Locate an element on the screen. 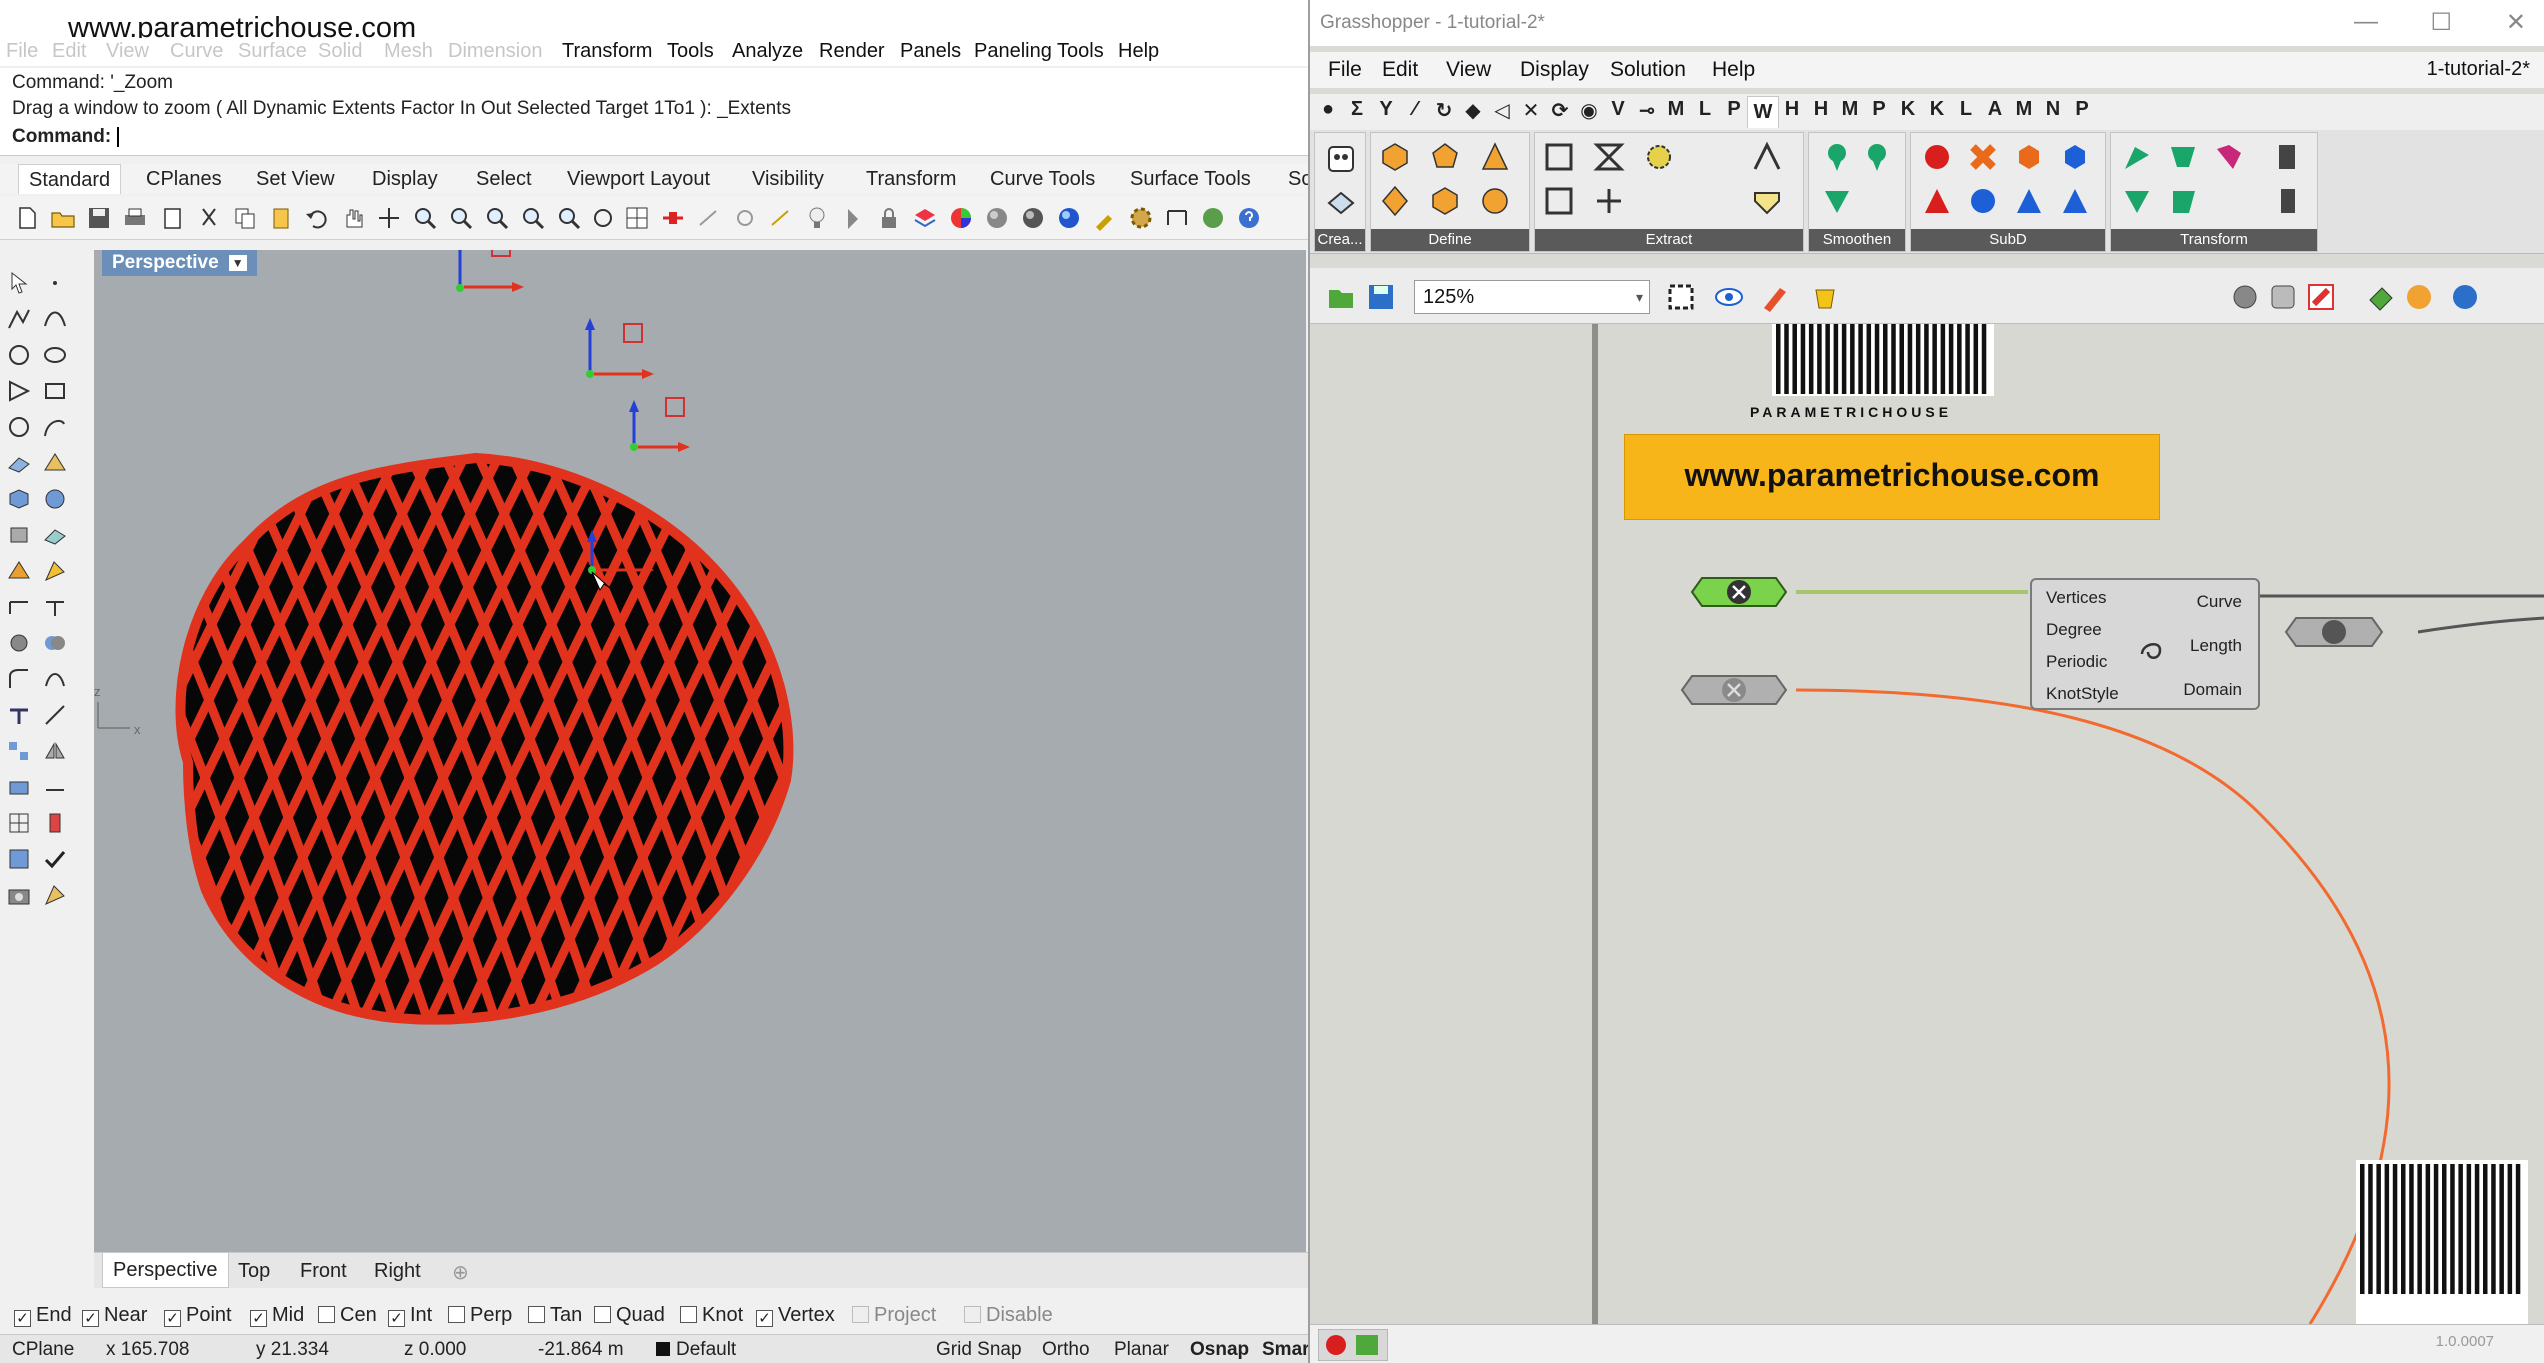  input-knotstyle: KnotStyle is located at coordinates (2082, 694).